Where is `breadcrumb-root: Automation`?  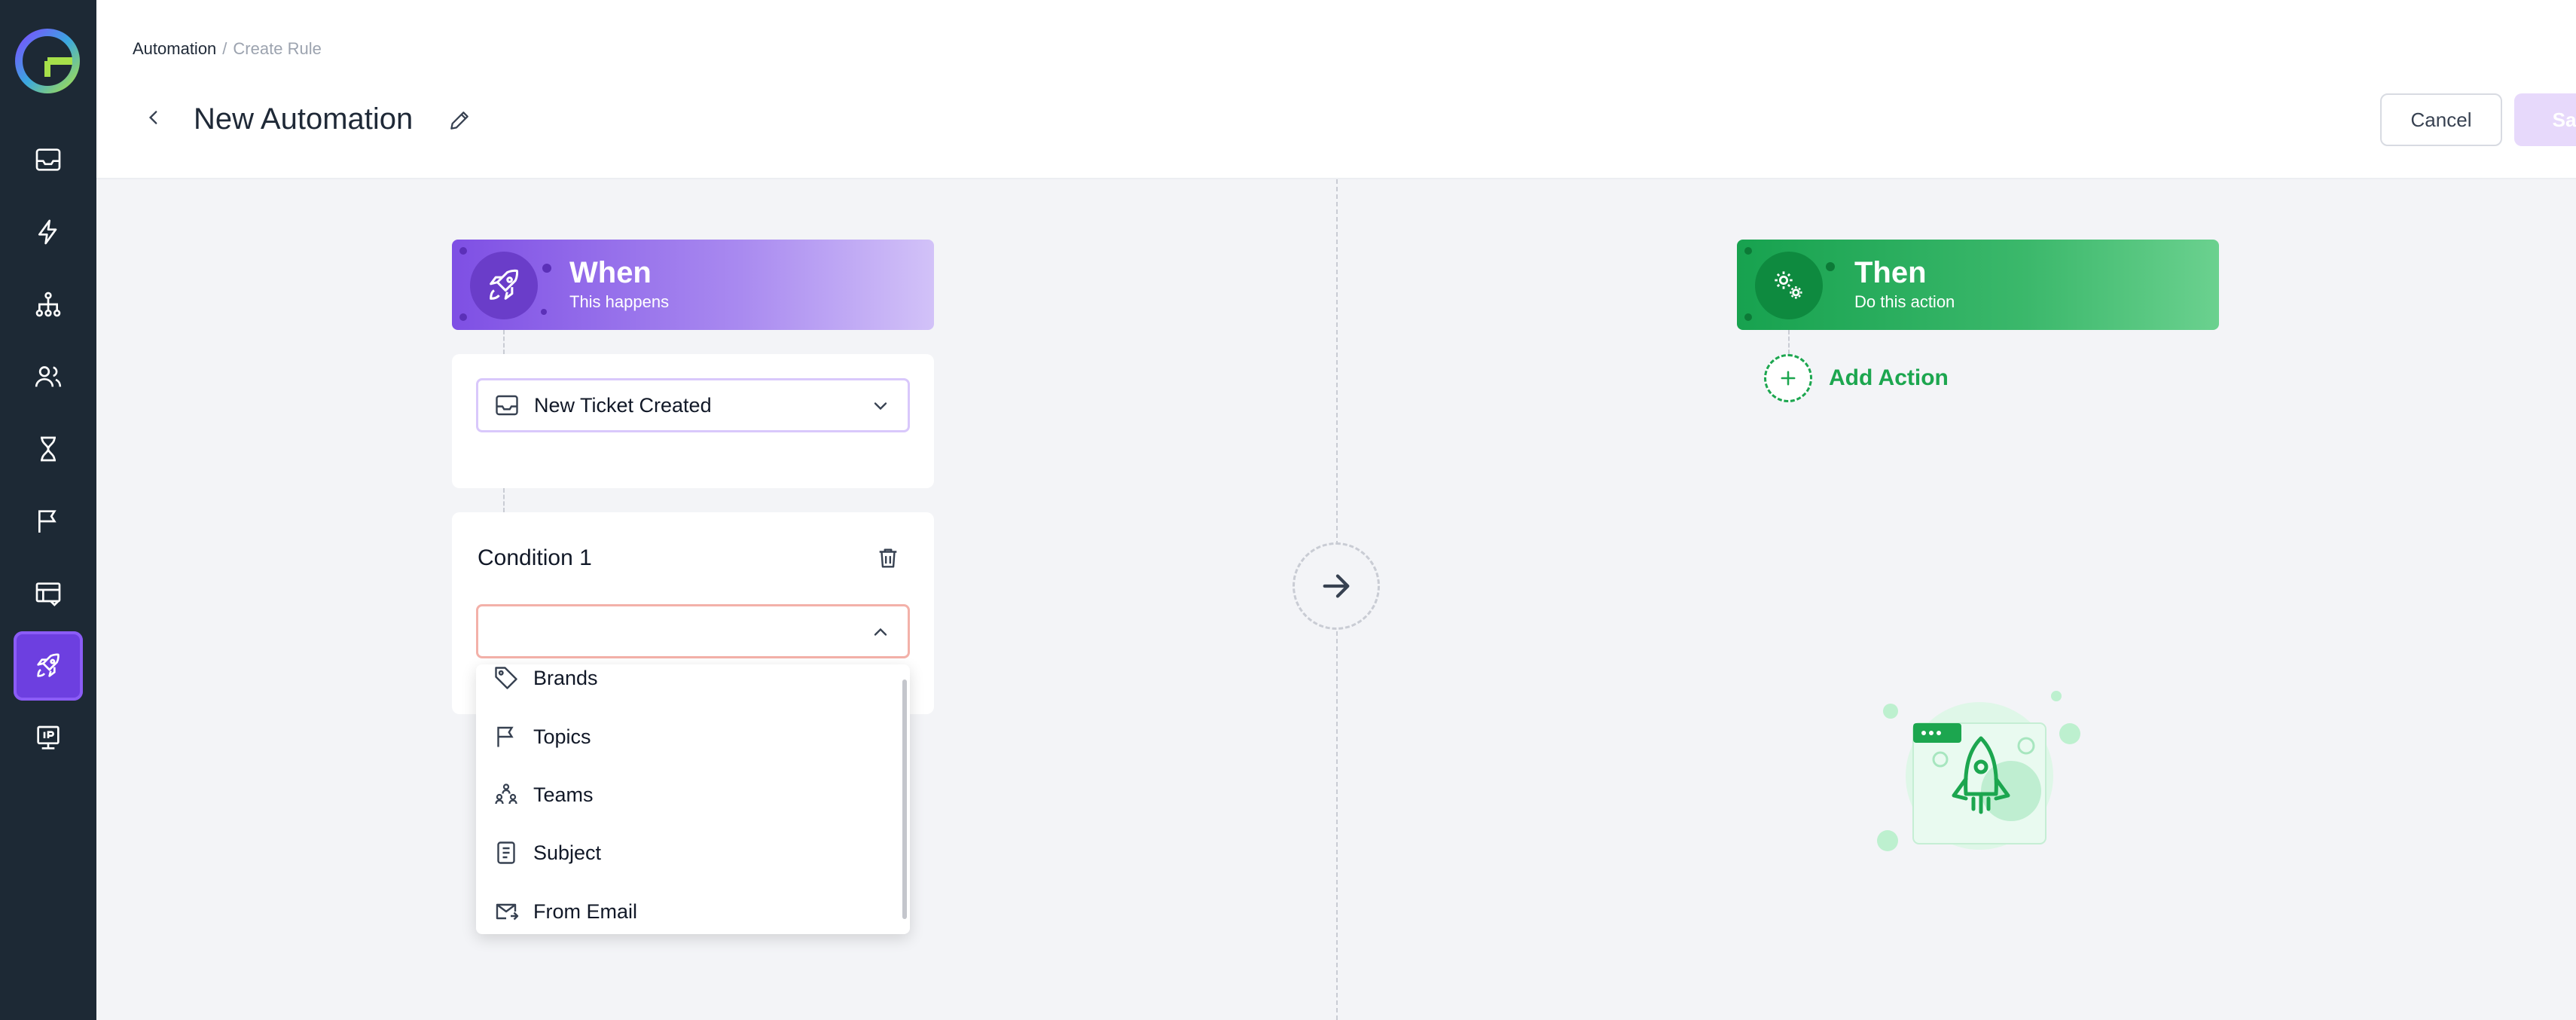
breadcrumb-root: Automation is located at coordinates (175, 49).